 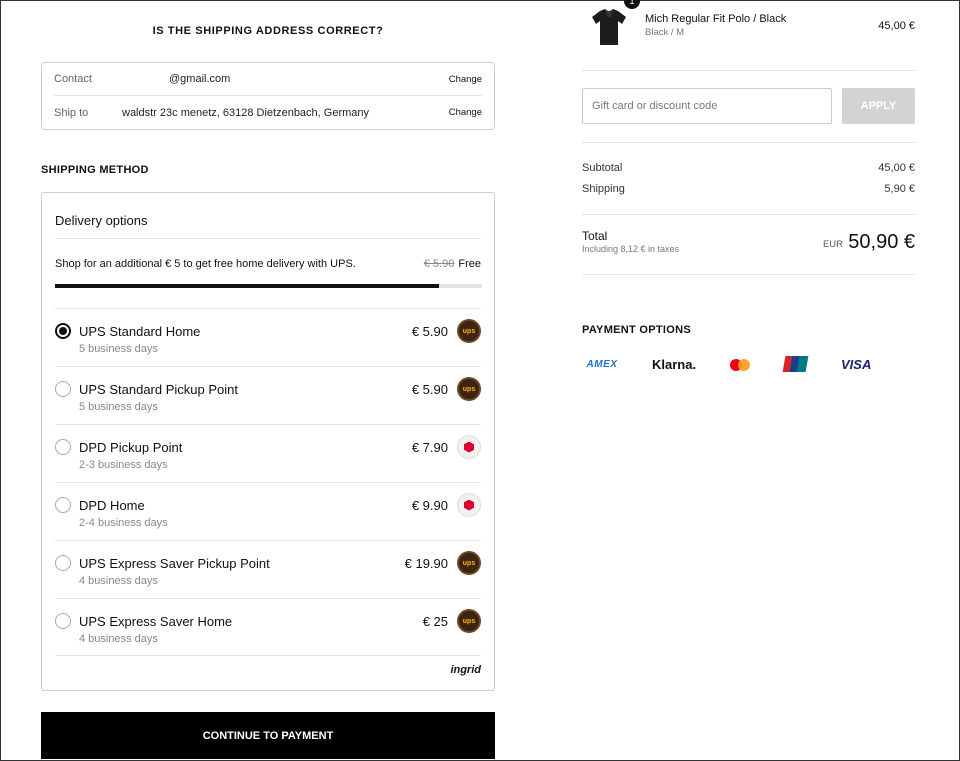 I want to click on total-label: Total, so click(x=595, y=236).